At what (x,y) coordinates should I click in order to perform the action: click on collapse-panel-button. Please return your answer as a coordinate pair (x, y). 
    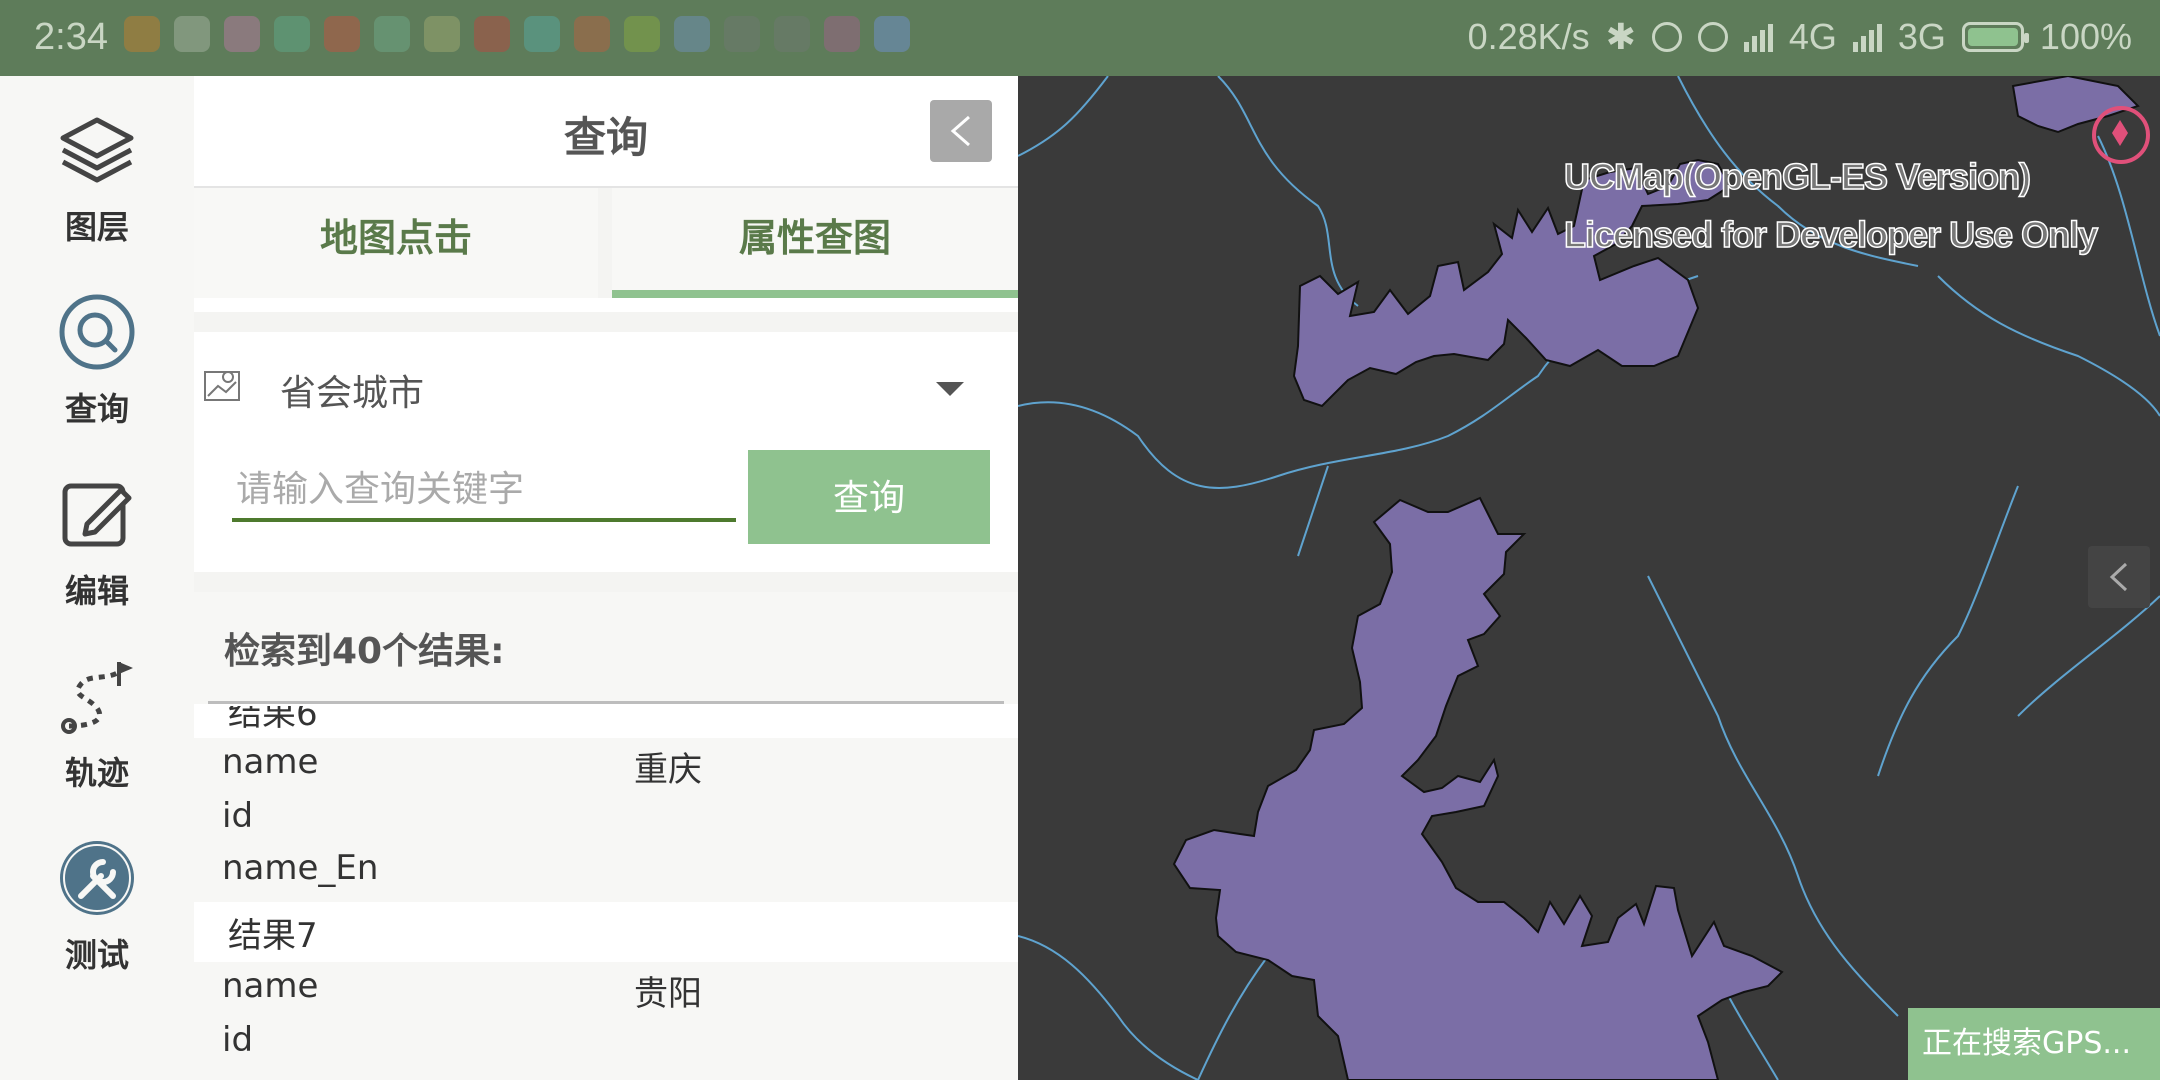
    Looking at the image, I should click on (961, 131).